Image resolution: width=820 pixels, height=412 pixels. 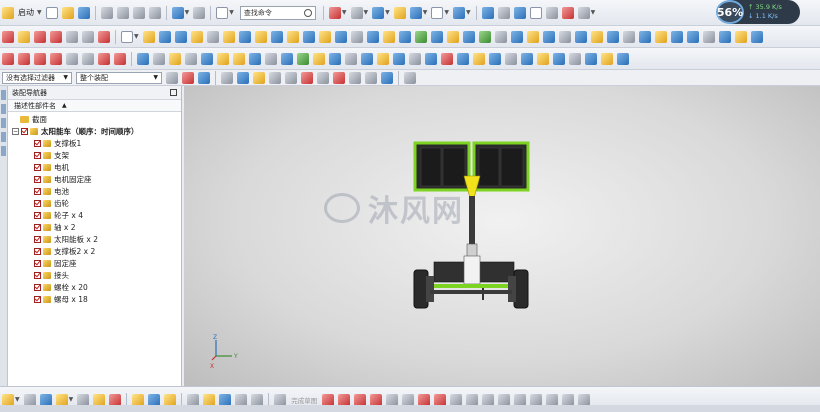 I want to click on tree-row-component: 支撑板1, so click(x=94, y=143).